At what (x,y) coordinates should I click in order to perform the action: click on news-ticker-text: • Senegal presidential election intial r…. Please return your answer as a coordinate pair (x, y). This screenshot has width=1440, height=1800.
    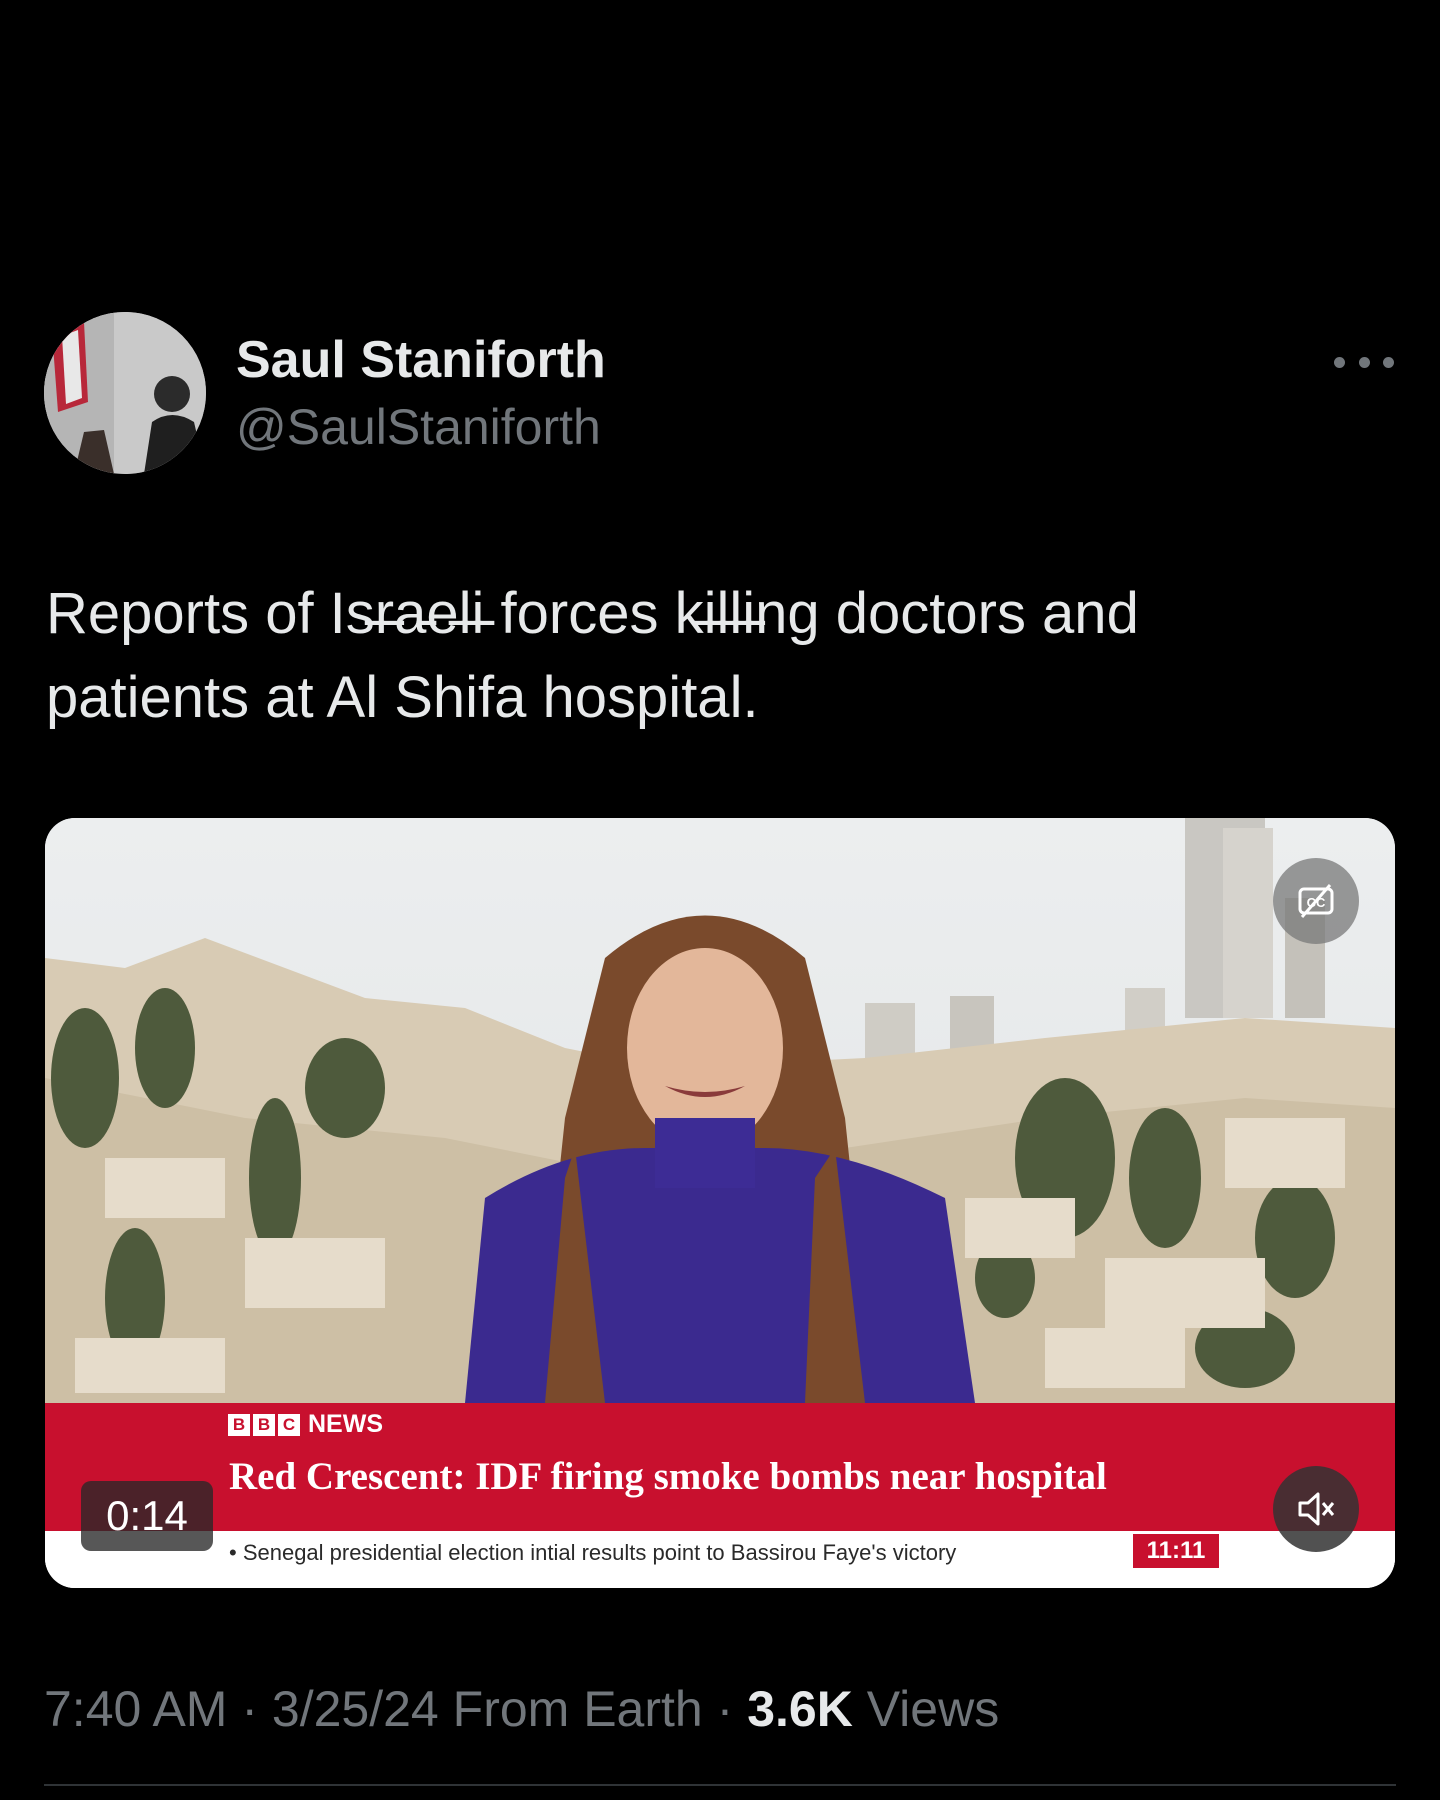
    Looking at the image, I should click on (593, 1552).